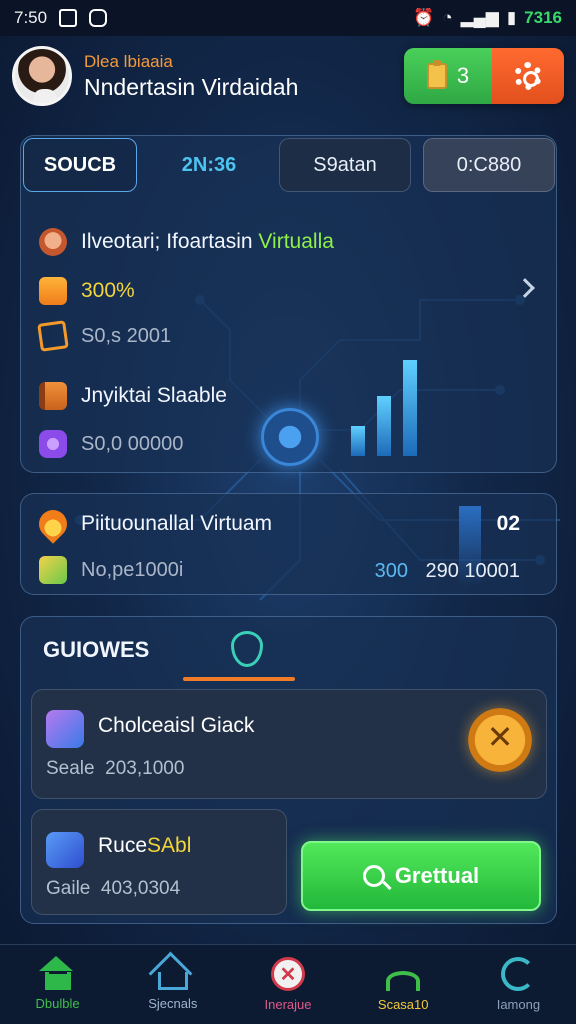 The height and width of the screenshot is (1024, 576). I want to click on search-icon, so click(373, 876).